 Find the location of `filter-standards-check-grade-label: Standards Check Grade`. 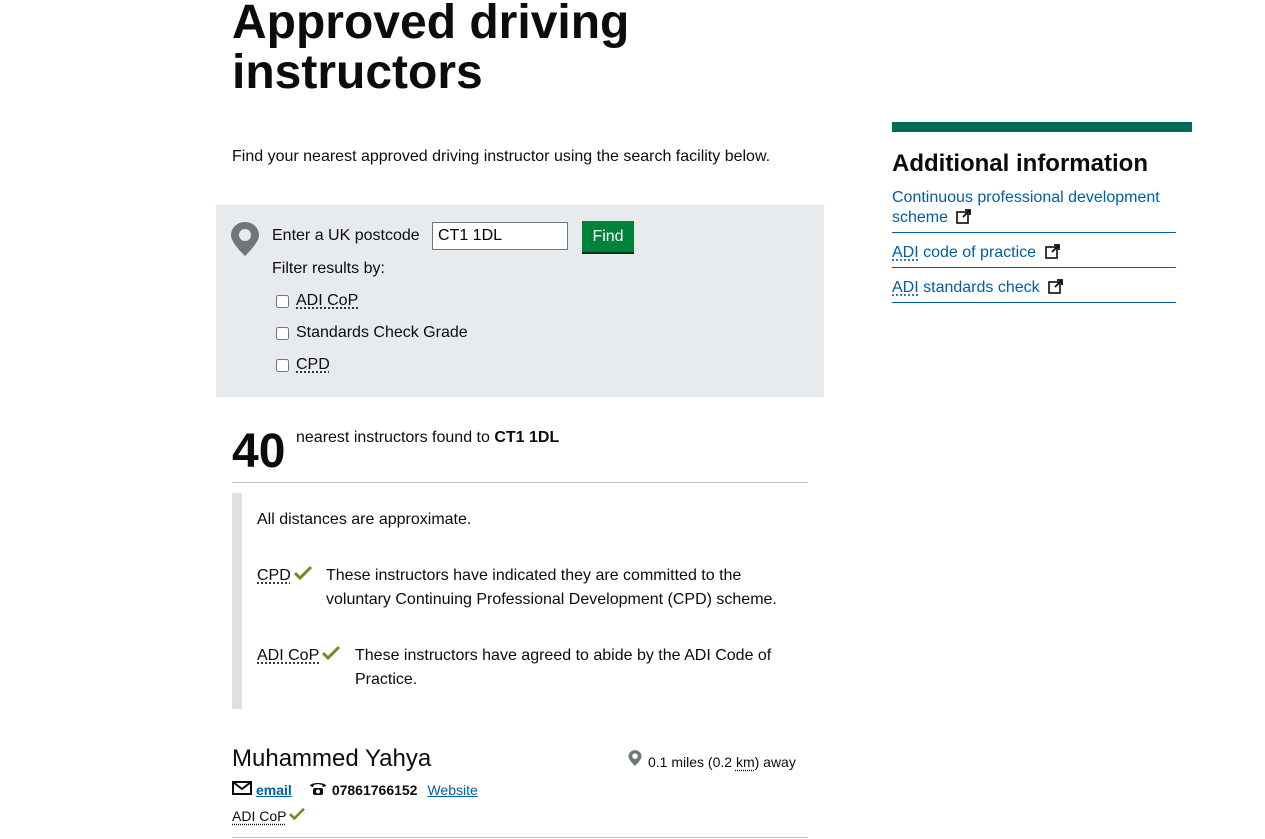

filter-standards-check-grade-label: Standards Check Grade is located at coordinates (382, 332).